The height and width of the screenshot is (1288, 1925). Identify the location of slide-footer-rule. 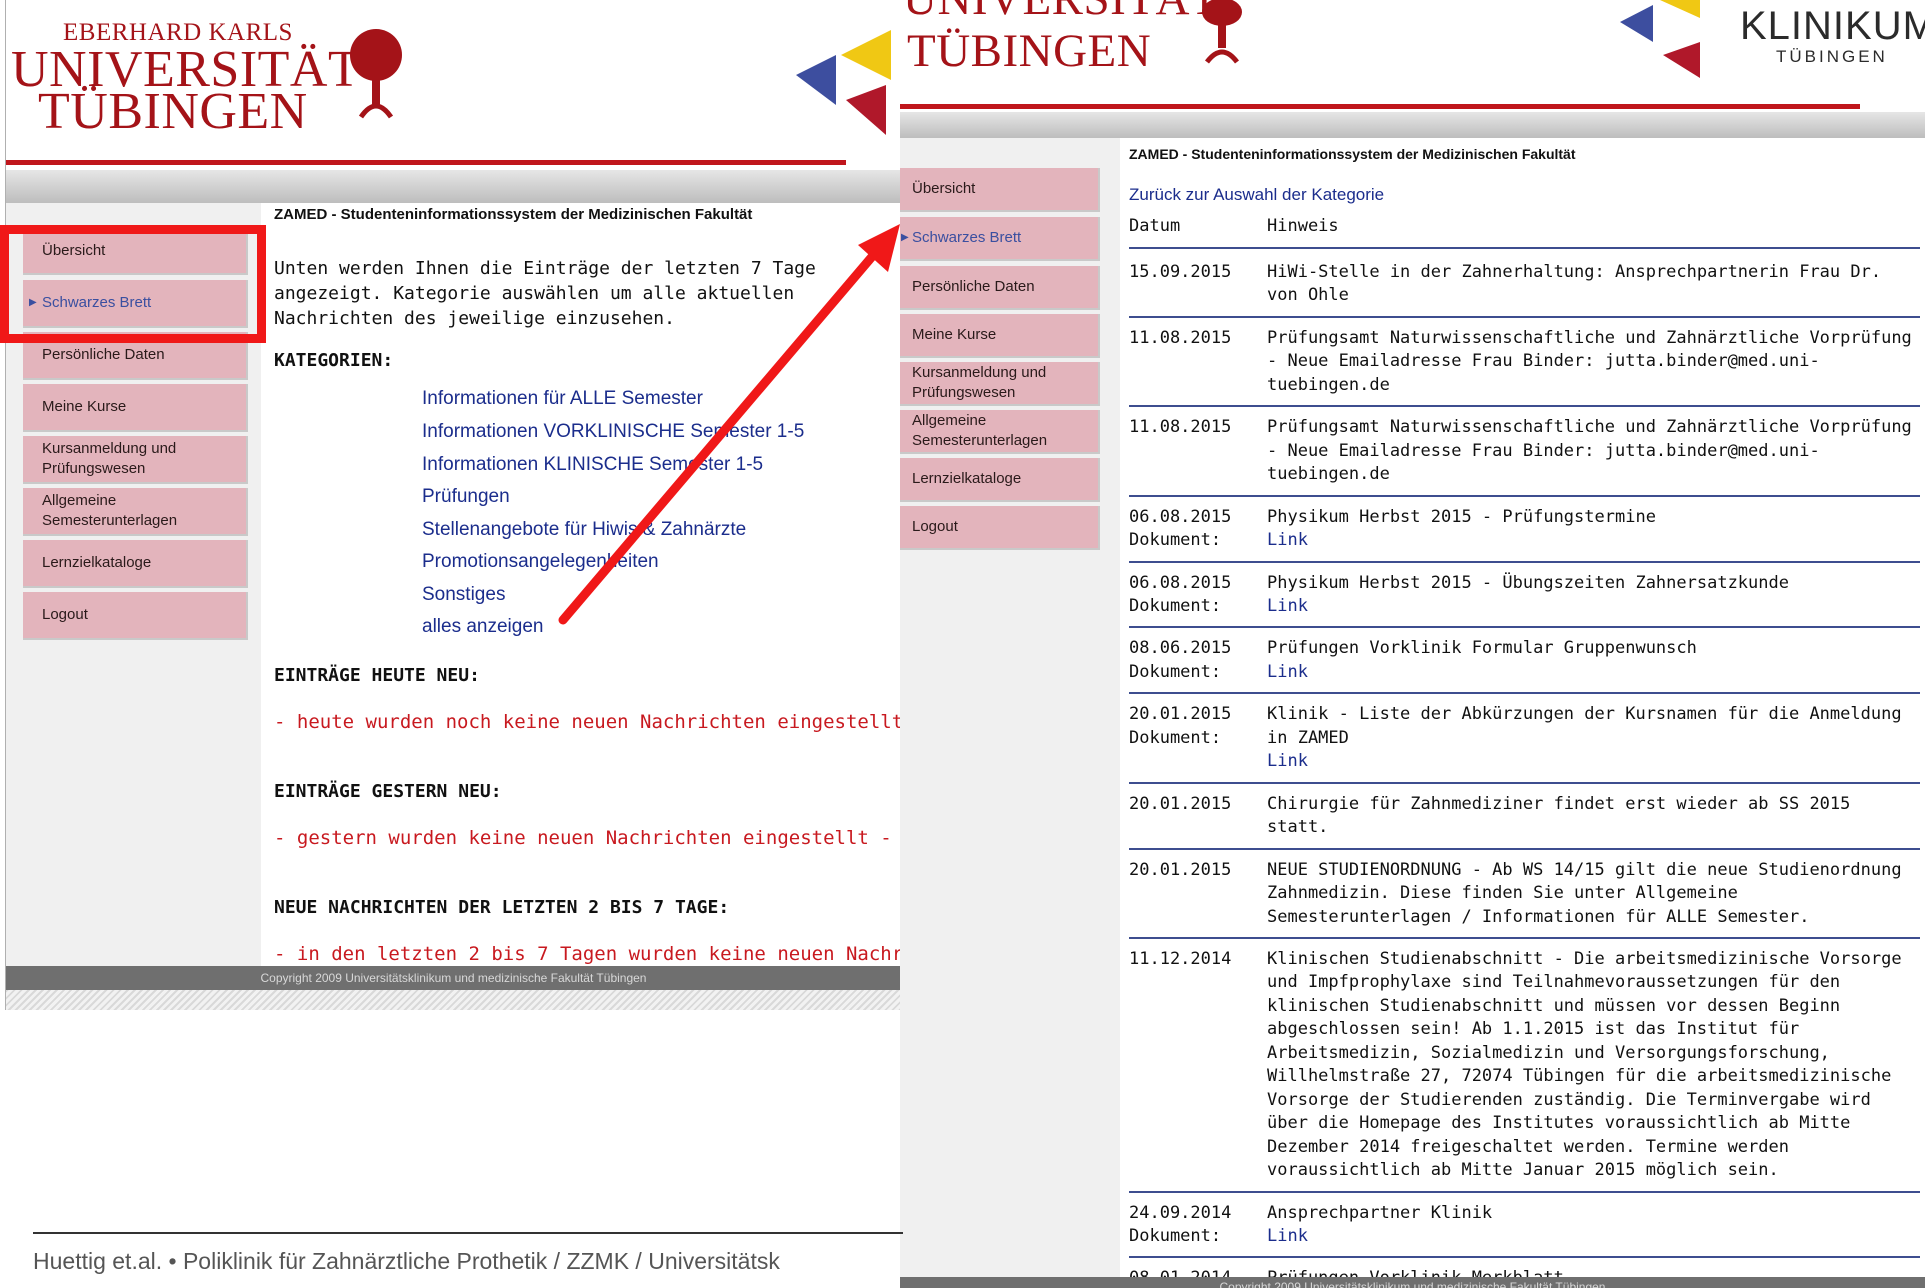
(468, 1233).